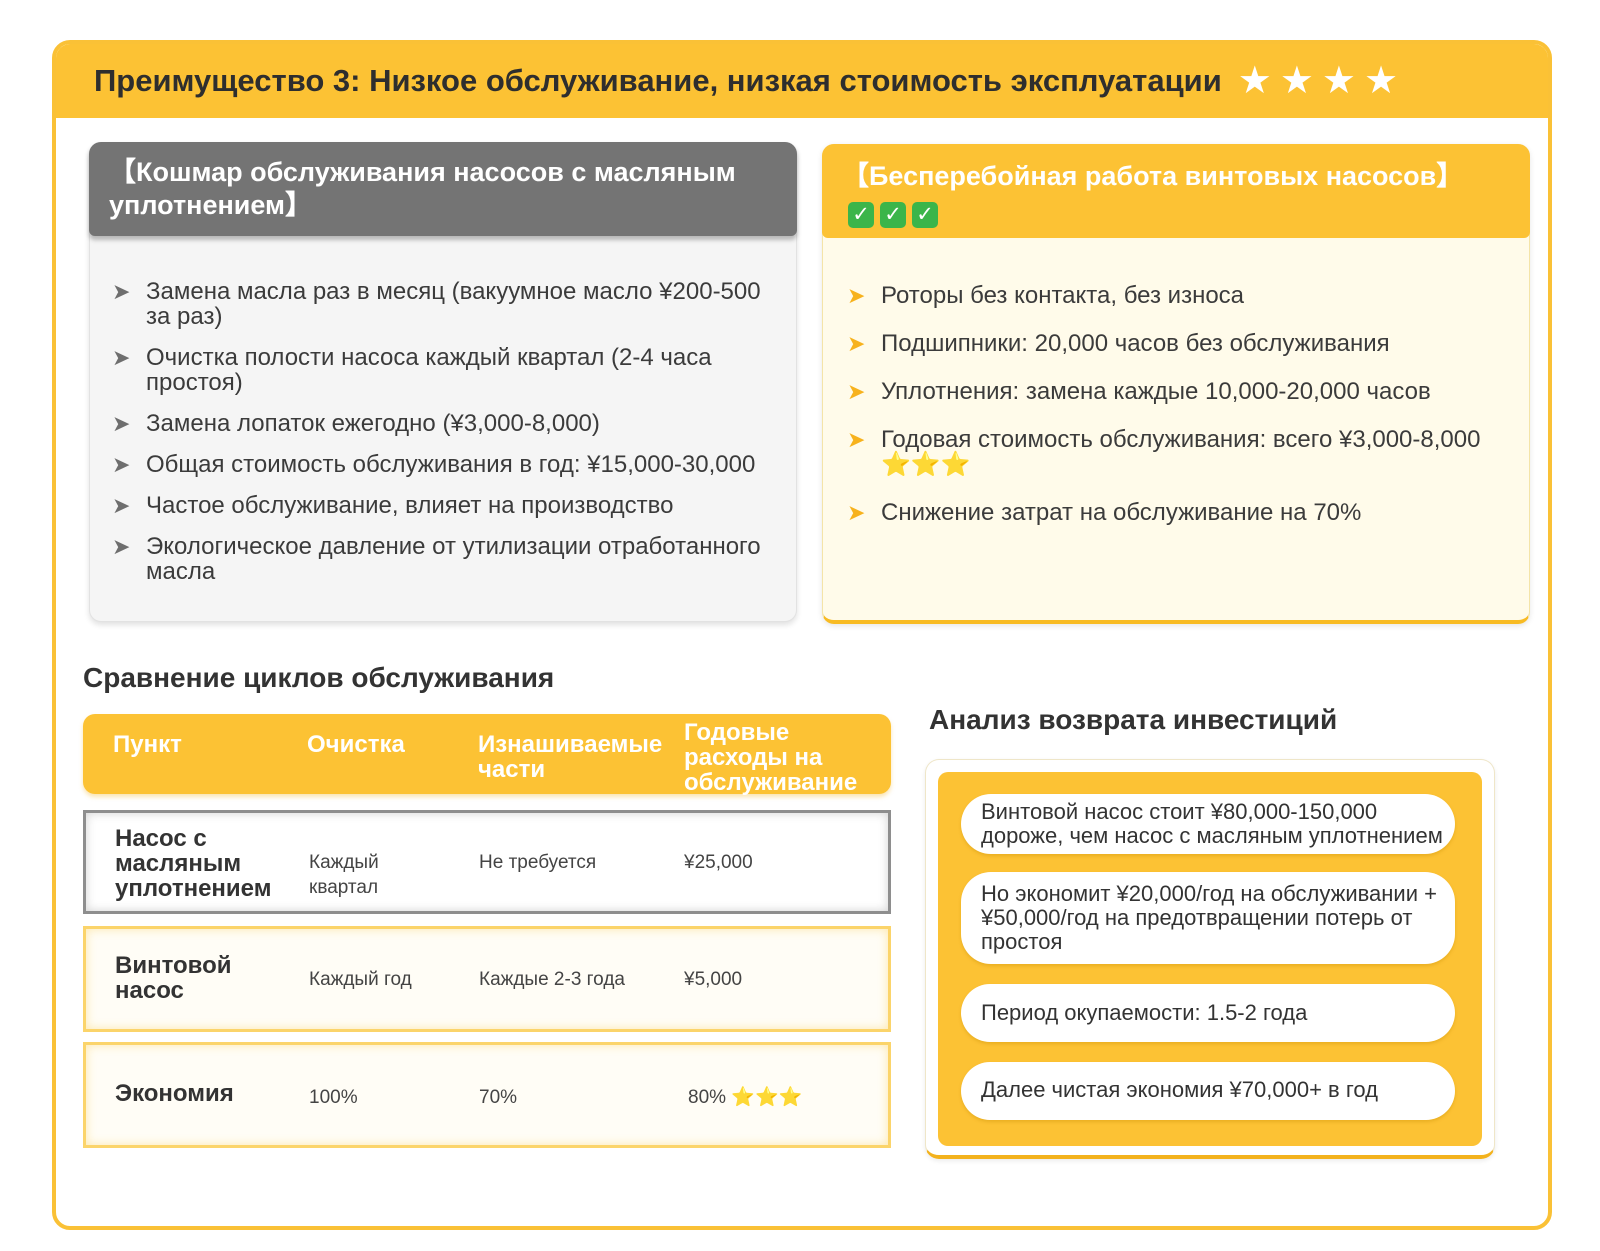  What do you see at coordinates (356, 744) in the screenshot?
I see `table-header-cell: Очистка` at bounding box center [356, 744].